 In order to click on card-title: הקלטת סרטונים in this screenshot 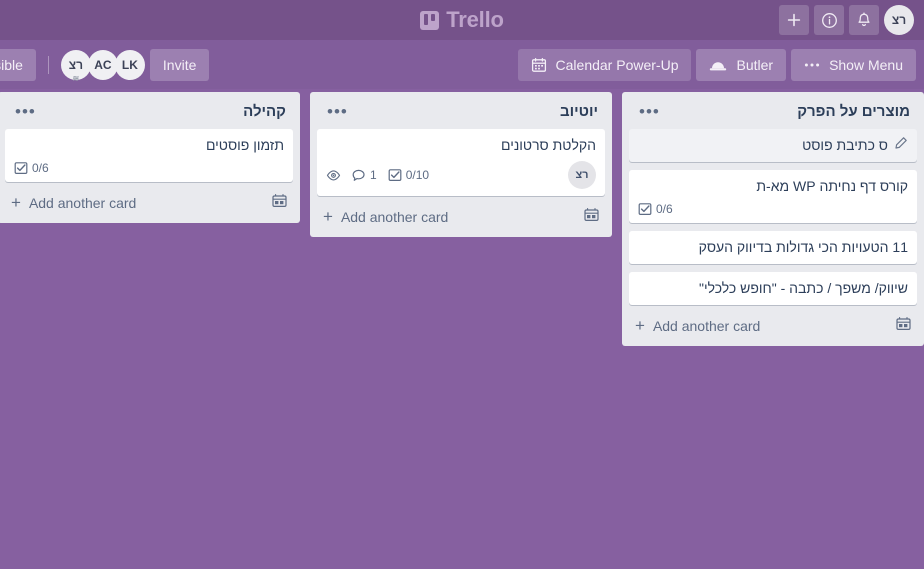, I will do `click(548, 145)`.